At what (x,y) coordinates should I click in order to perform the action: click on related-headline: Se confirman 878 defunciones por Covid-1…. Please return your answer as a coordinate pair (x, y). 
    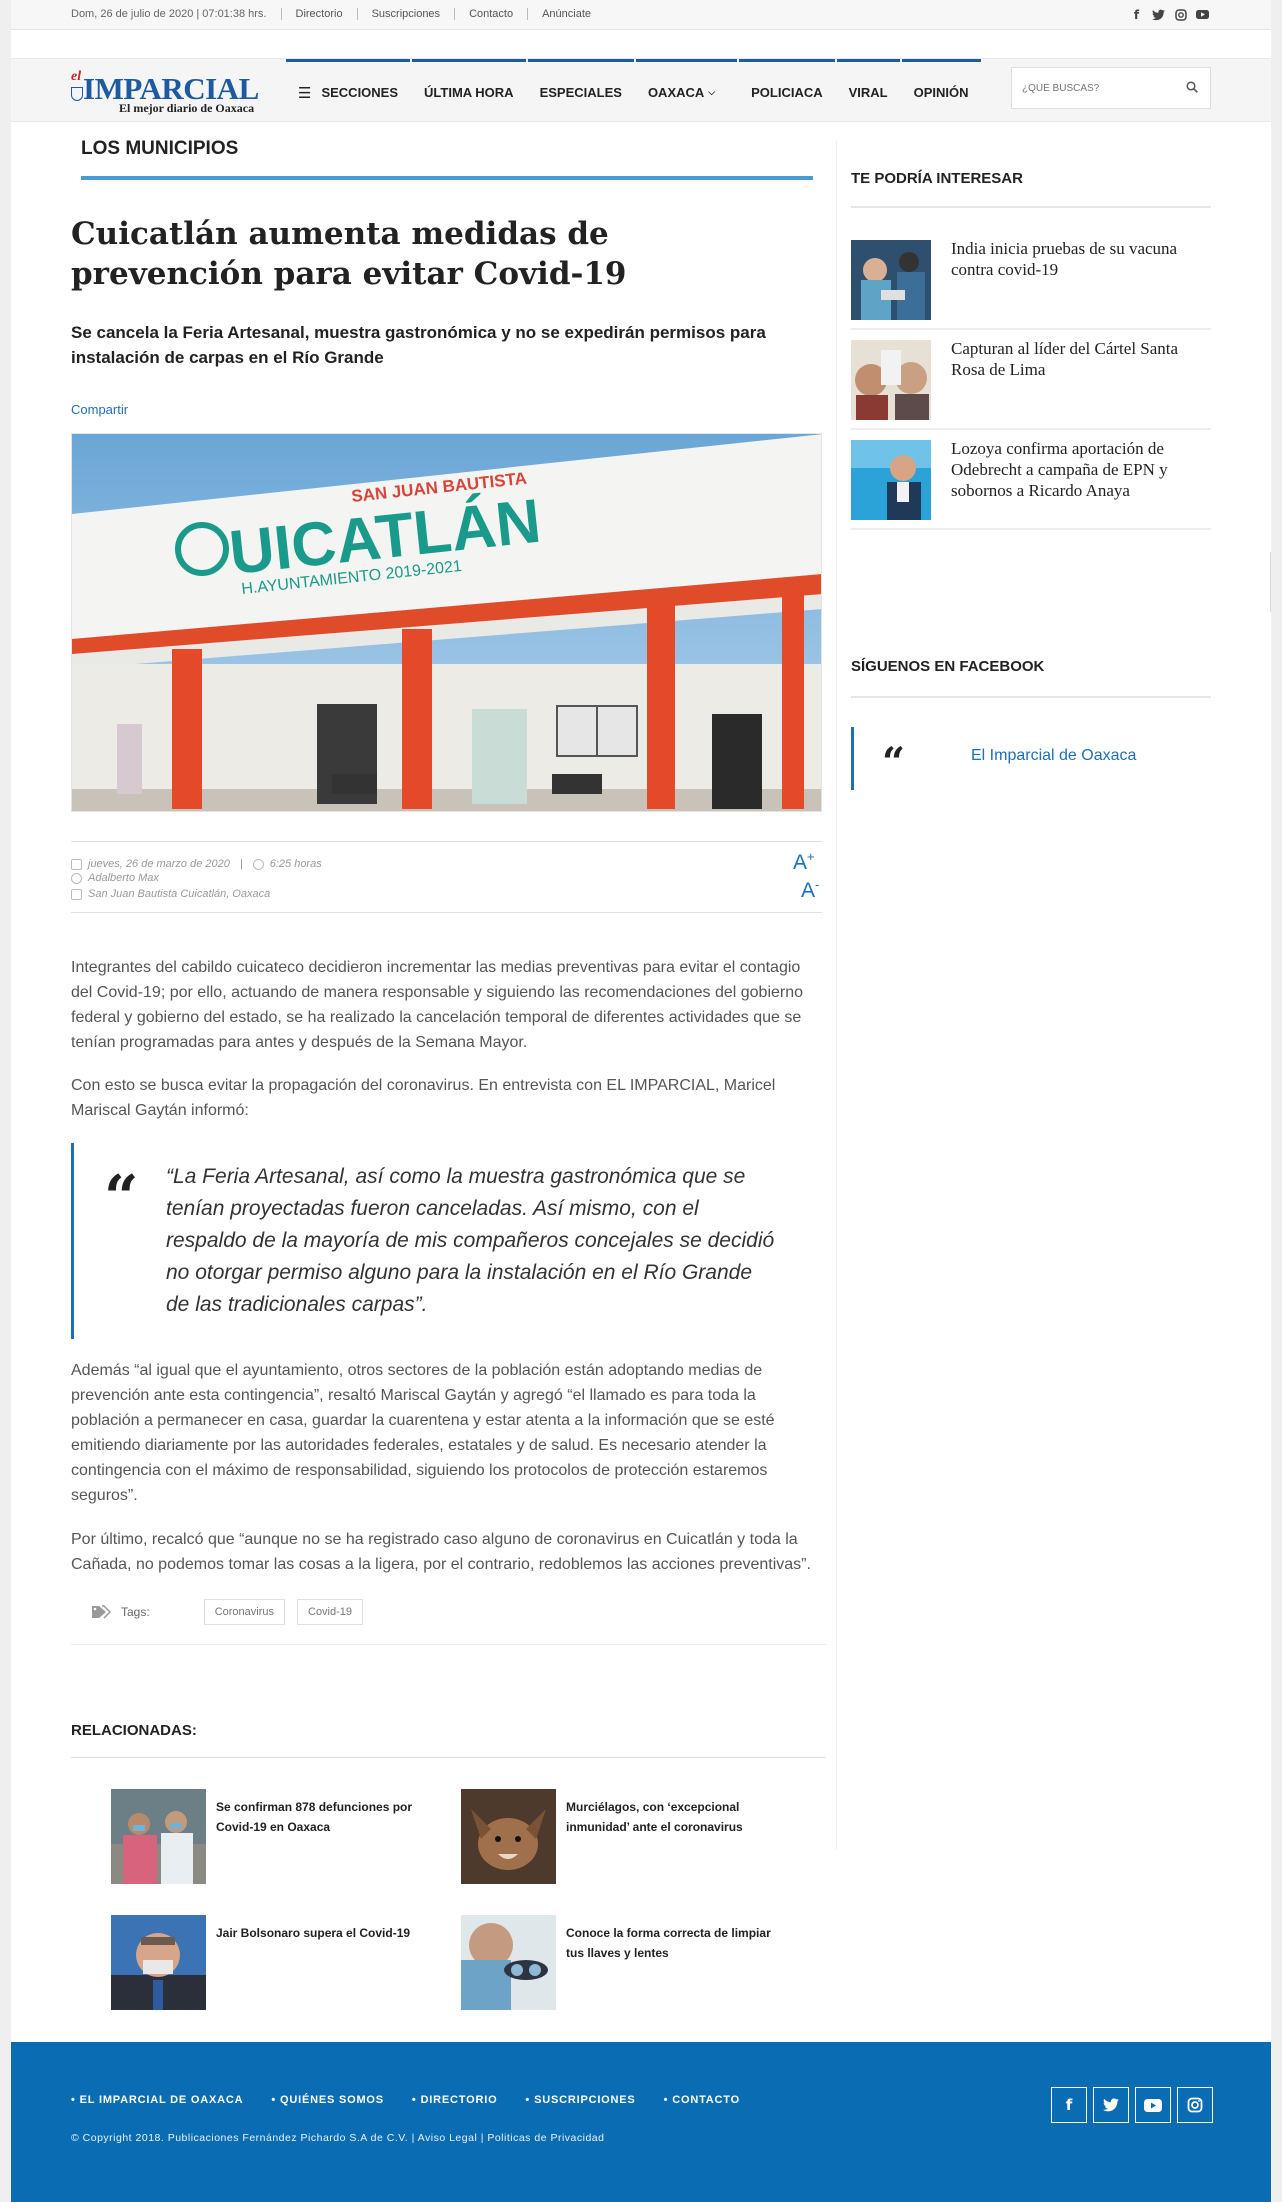
    Looking at the image, I should click on (321, 1817).